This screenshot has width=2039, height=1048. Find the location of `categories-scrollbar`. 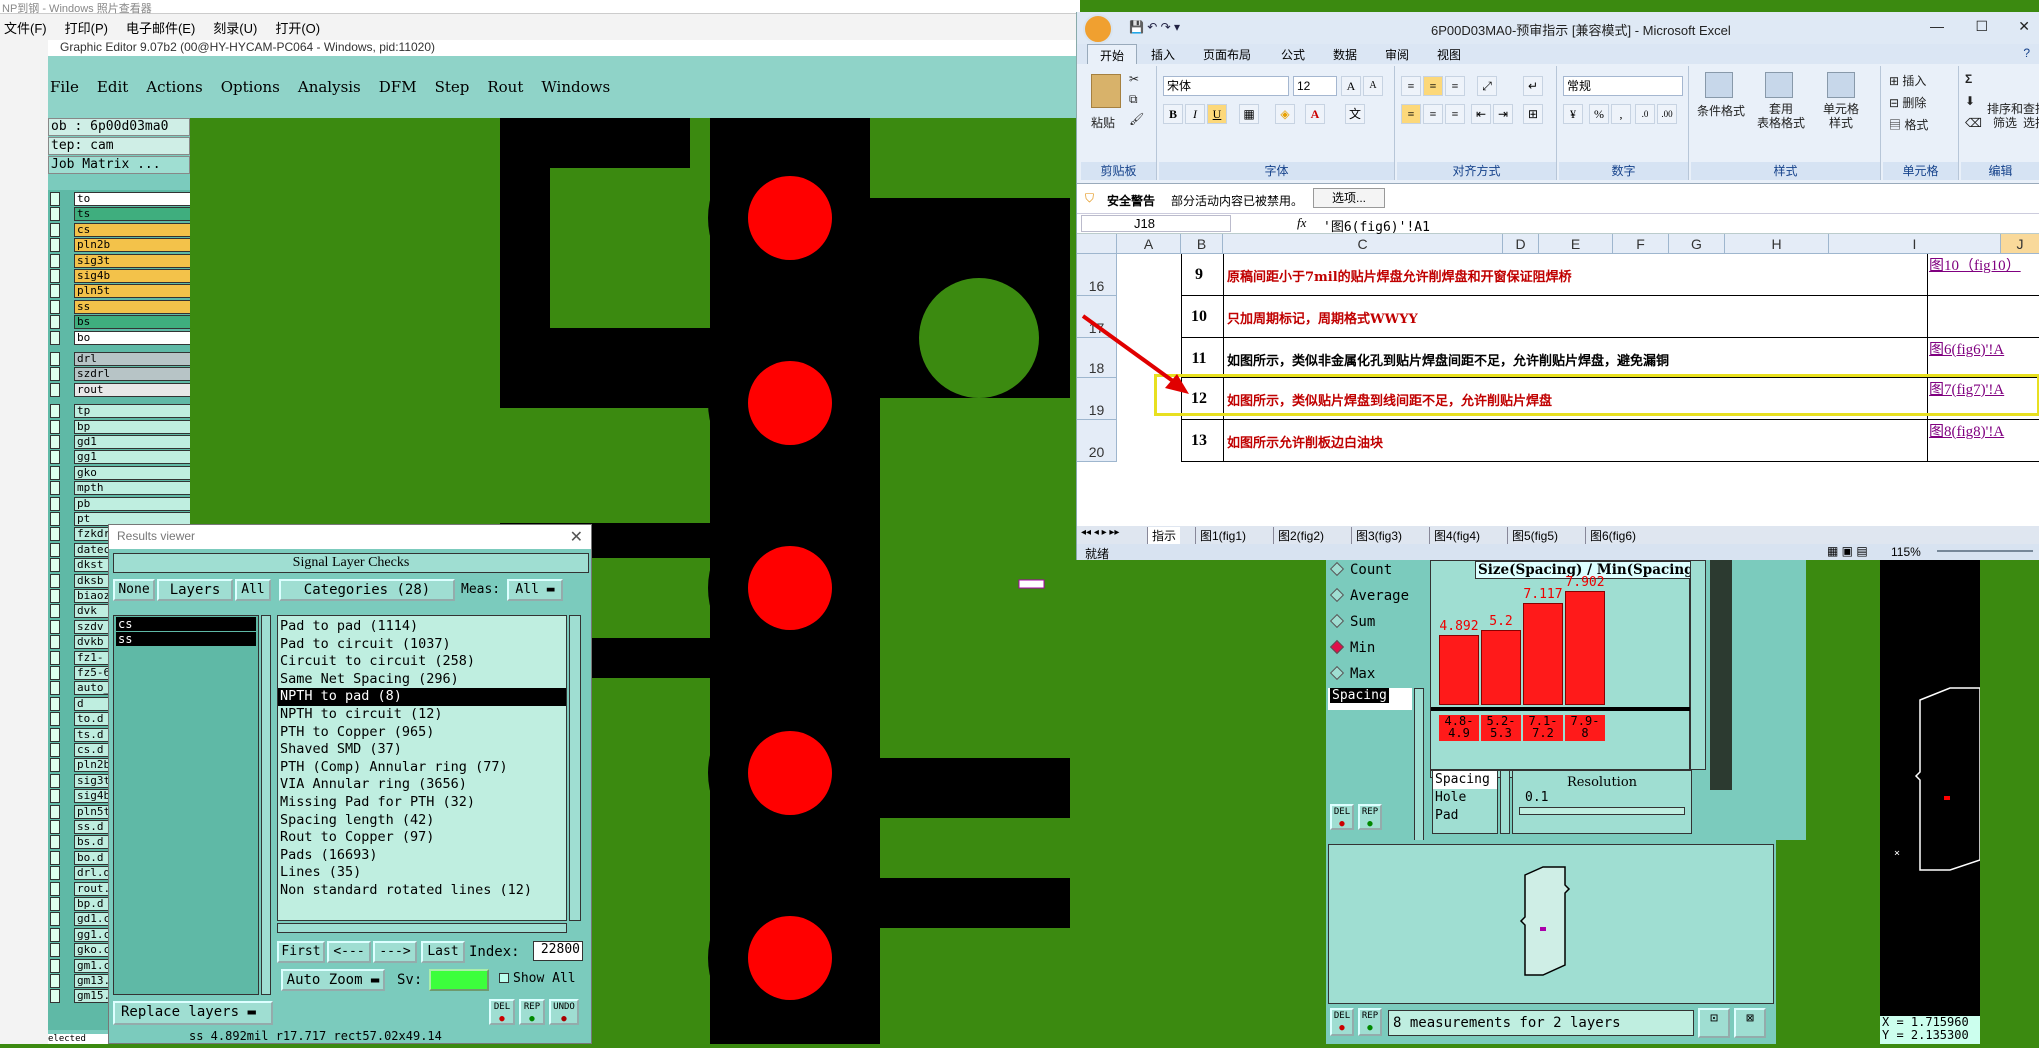

categories-scrollbar is located at coordinates (575, 768).